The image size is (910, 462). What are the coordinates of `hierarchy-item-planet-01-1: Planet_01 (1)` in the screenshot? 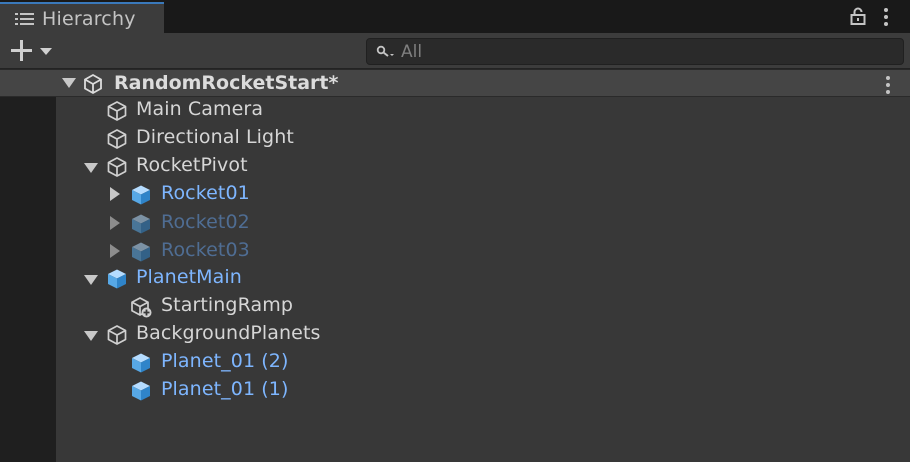 It's located at (483, 391).